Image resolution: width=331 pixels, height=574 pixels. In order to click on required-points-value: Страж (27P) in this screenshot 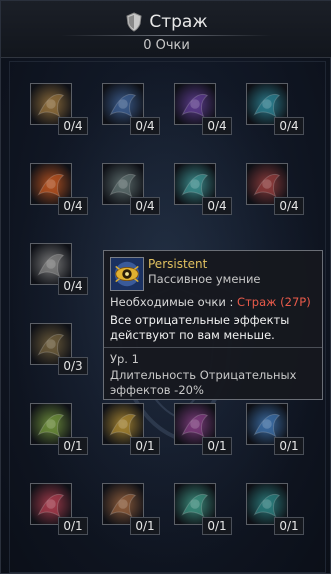, I will do `click(274, 302)`.